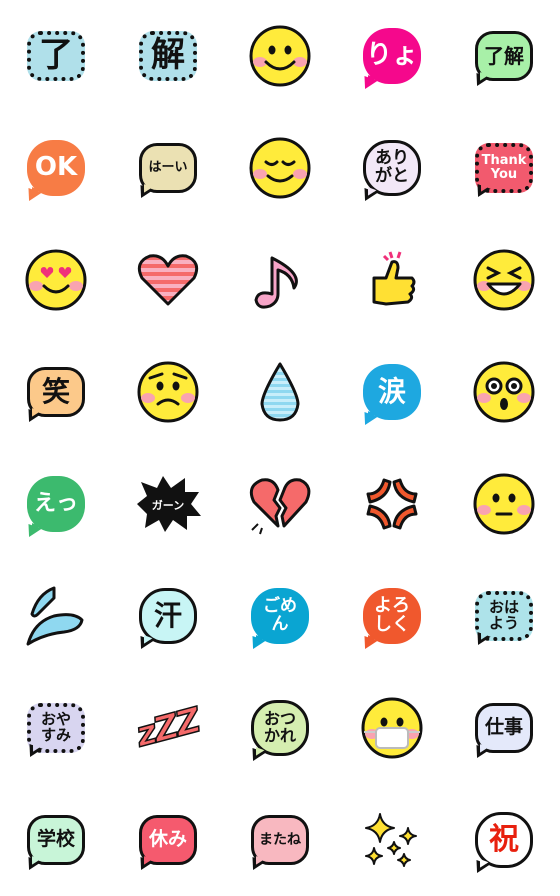 This screenshot has width=560, height=896. I want to click on sticker-ohayou: おは よう, so click(504, 616).